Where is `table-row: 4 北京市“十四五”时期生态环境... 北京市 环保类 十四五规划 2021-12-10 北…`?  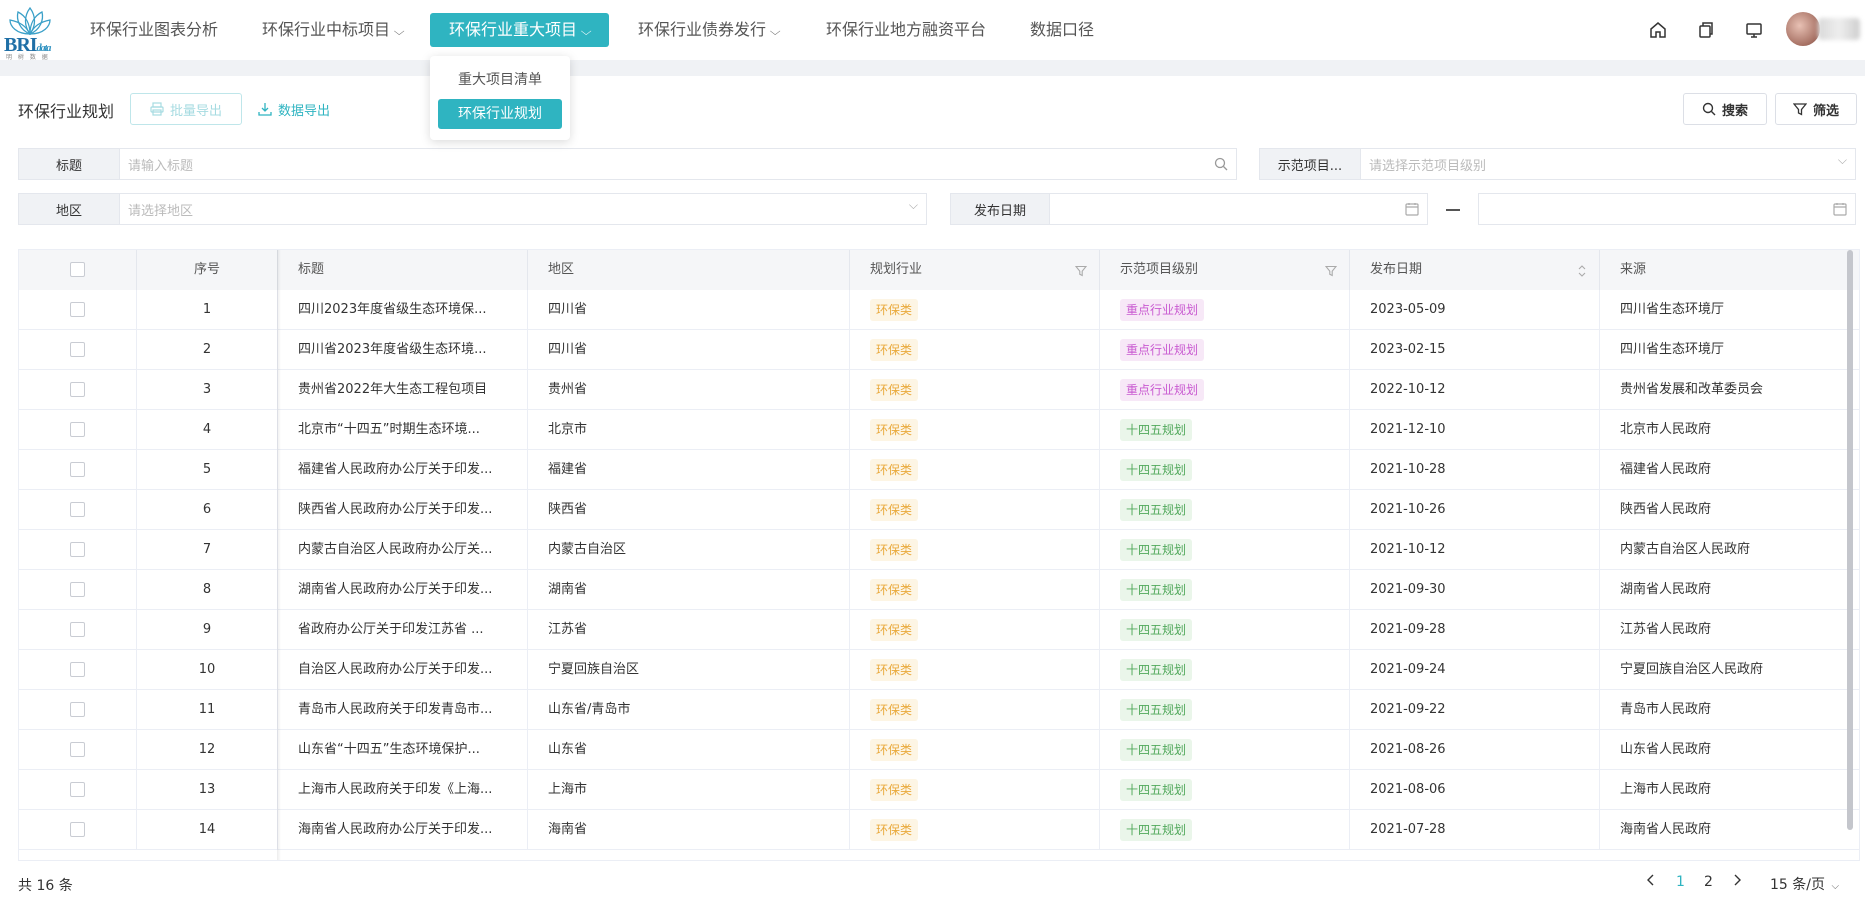
table-row: 4 北京市“十四五”时期生态环境... 北京市 环保类 十四五规划 2021-12-10 北… is located at coordinates (939, 430).